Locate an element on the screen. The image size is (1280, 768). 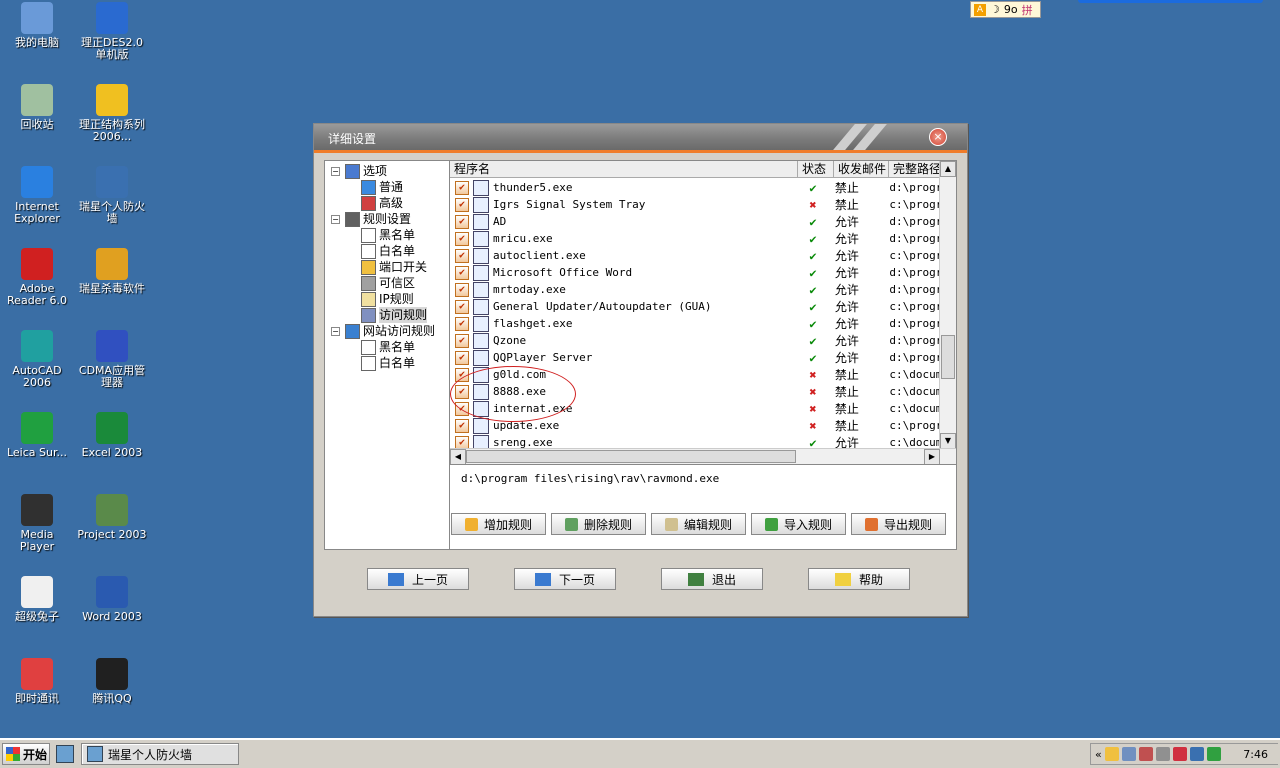
desktop-shortcut: AutoCAD 2006 is located at coordinates (37, 359).